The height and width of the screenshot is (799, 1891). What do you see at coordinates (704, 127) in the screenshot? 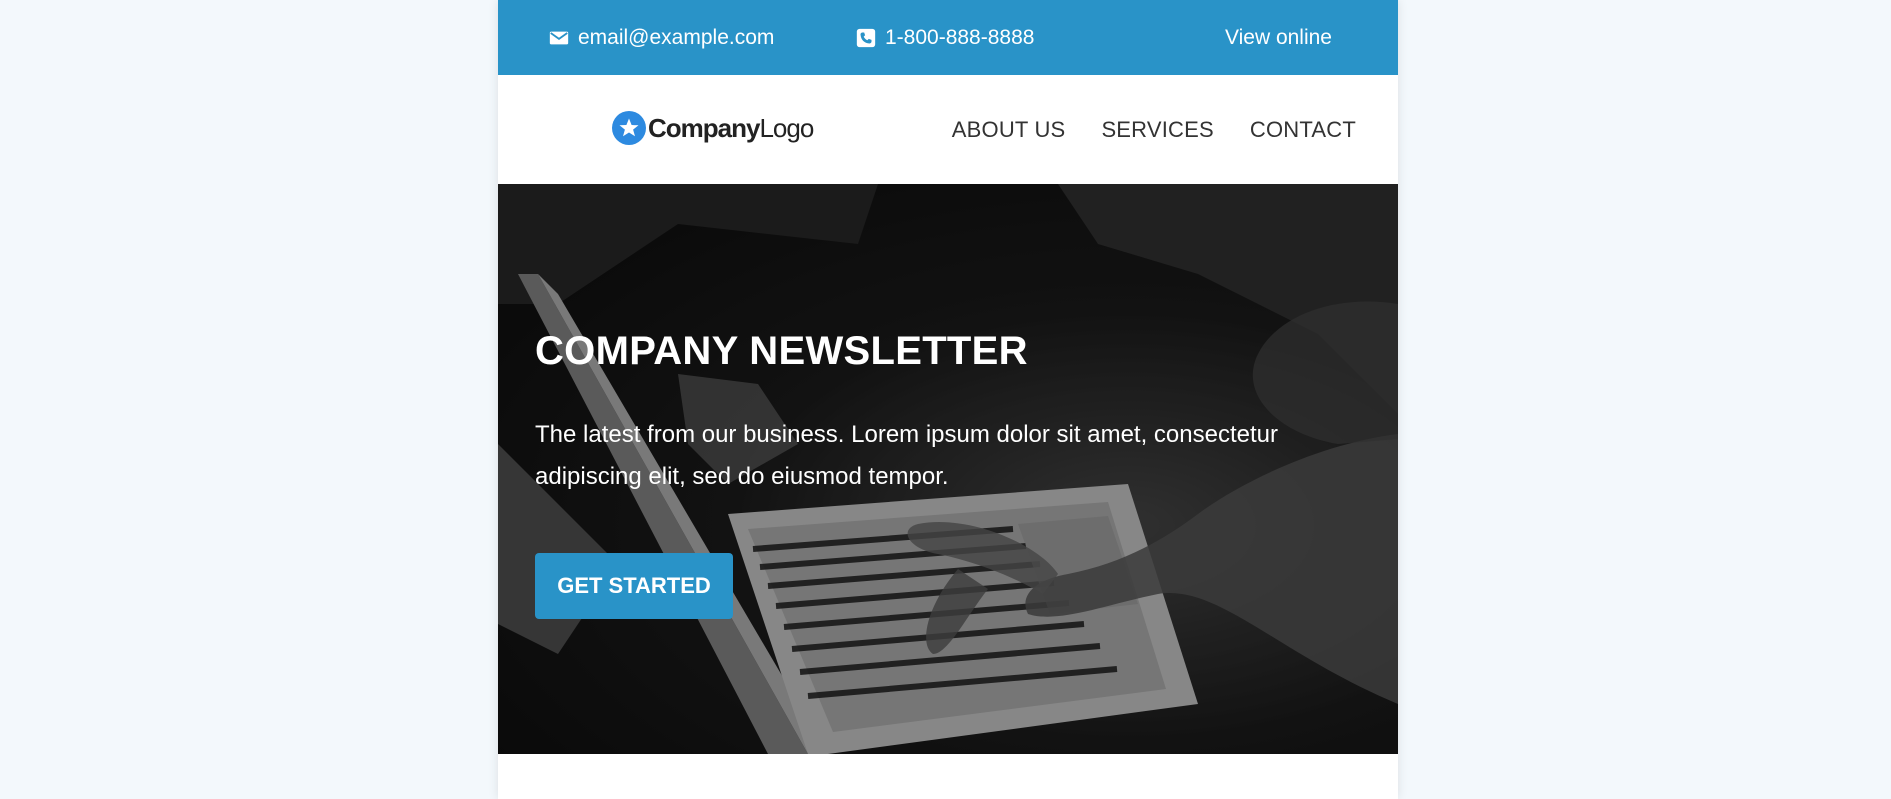
I see `logo-text-bold: Company` at bounding box center [704, 127].